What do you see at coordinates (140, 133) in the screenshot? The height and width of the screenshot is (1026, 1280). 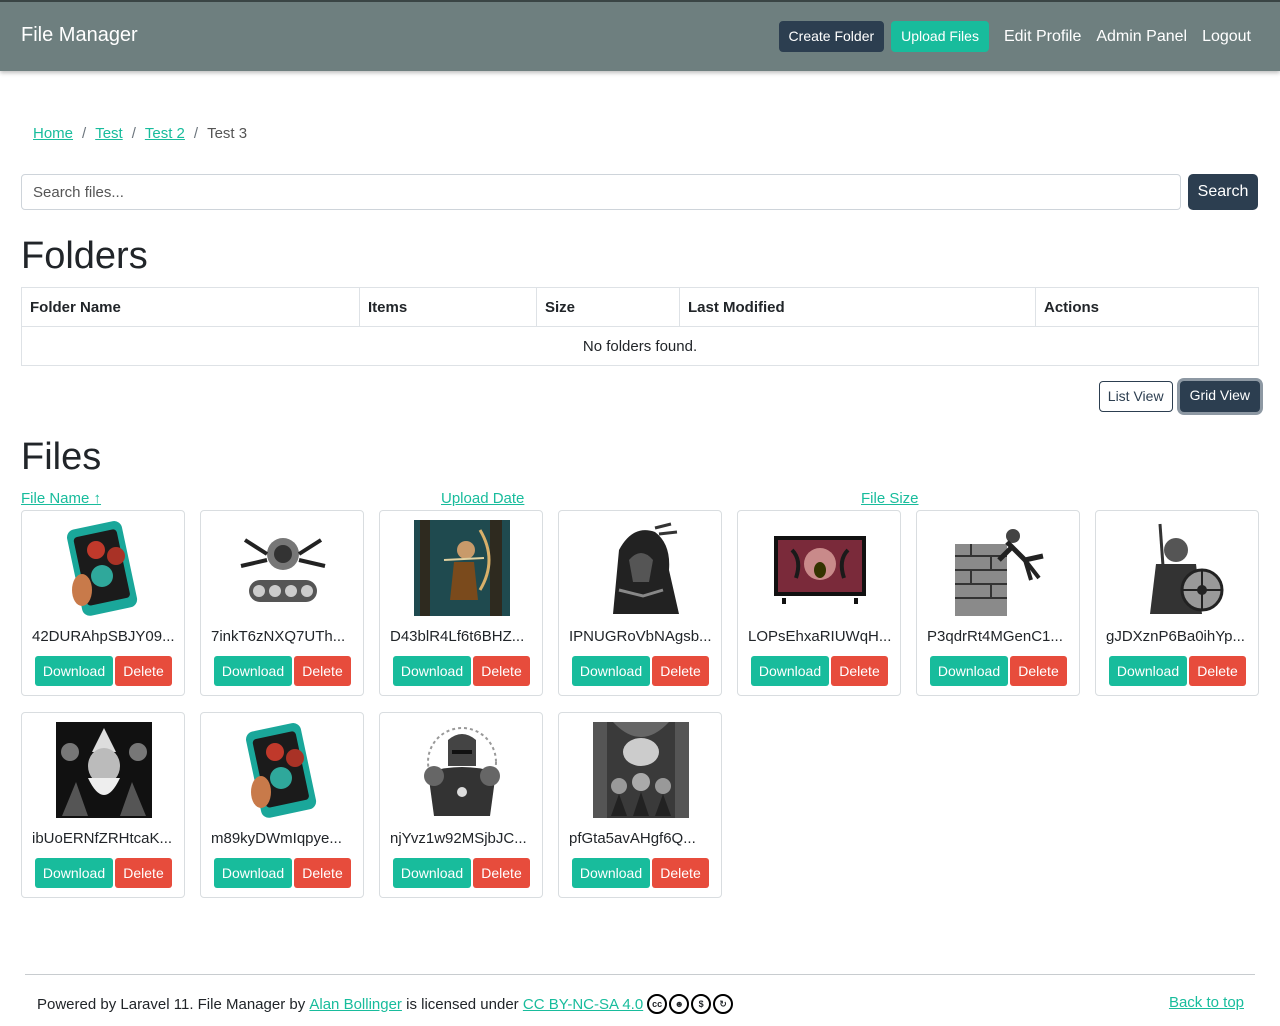 I see `breadcrumb: Home / Test / Test 2 / Test 3` at bounding box center [140, 133].